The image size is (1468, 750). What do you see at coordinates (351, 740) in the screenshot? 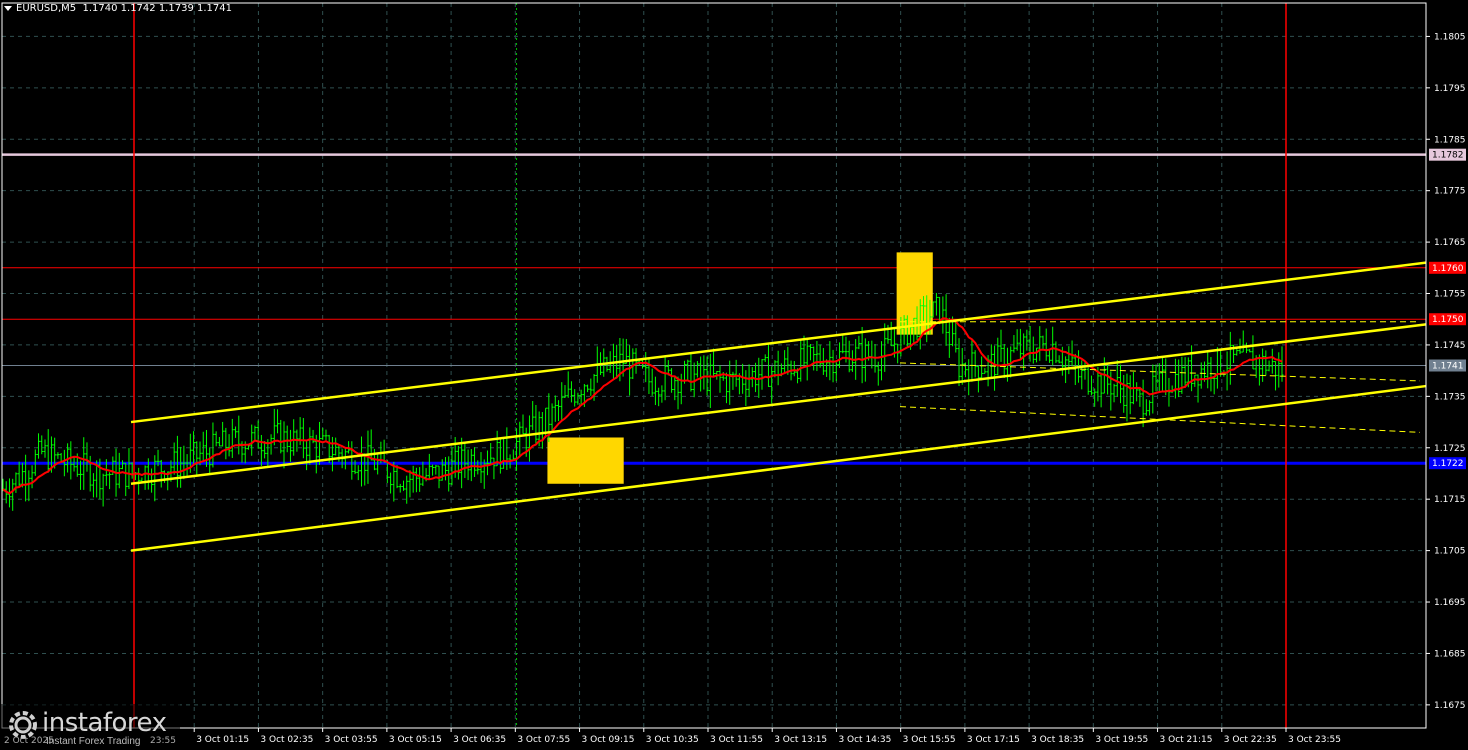
I see `x-tick-label: 3 Oct 03:55` at bounding box center [351, 740].